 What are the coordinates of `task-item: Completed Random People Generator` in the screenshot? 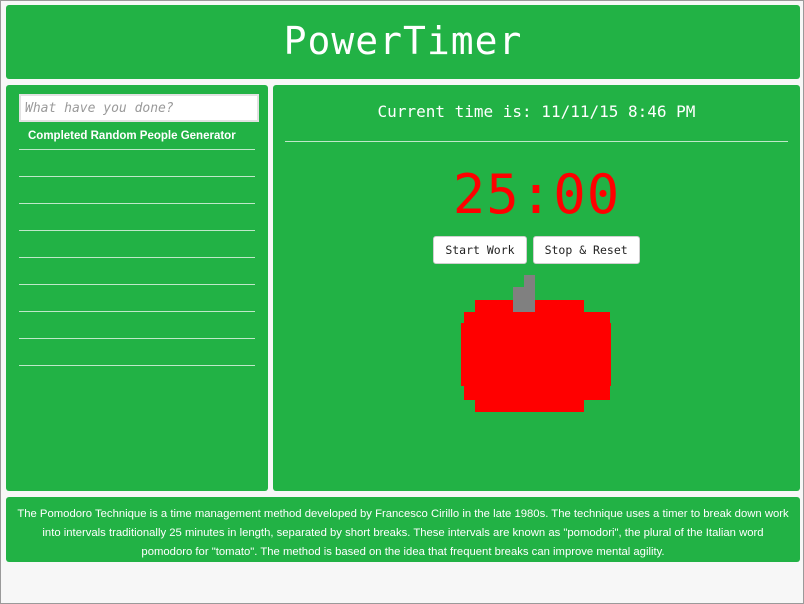 It's located at (137, 136).